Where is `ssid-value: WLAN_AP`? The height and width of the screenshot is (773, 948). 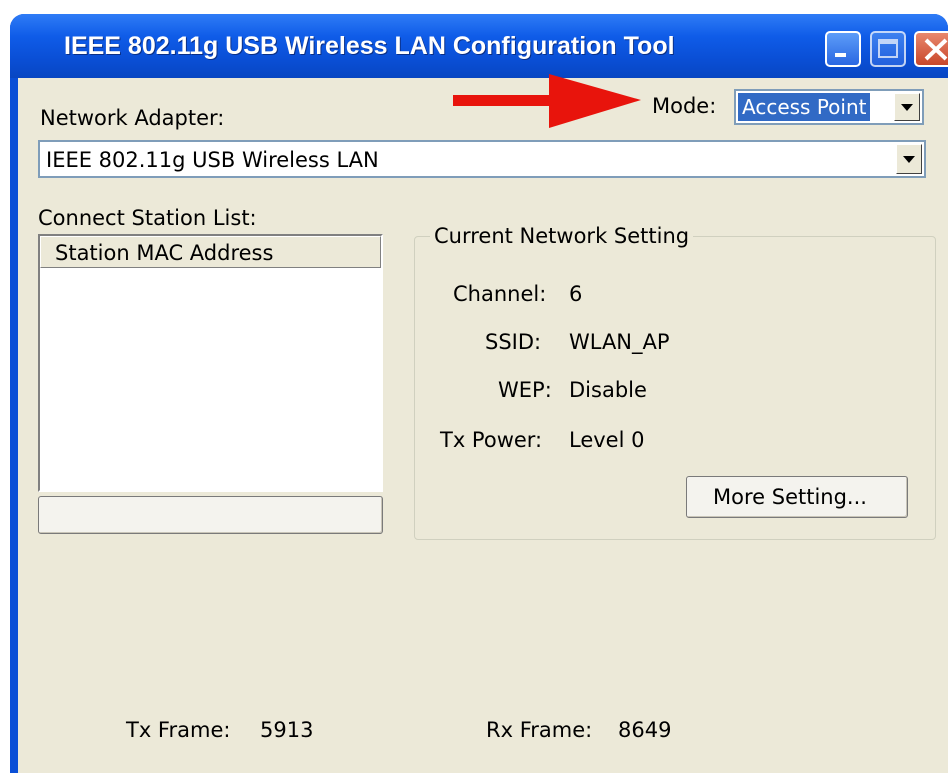
ssid-value: WLAN_AP is located at coordinates (619, 342).